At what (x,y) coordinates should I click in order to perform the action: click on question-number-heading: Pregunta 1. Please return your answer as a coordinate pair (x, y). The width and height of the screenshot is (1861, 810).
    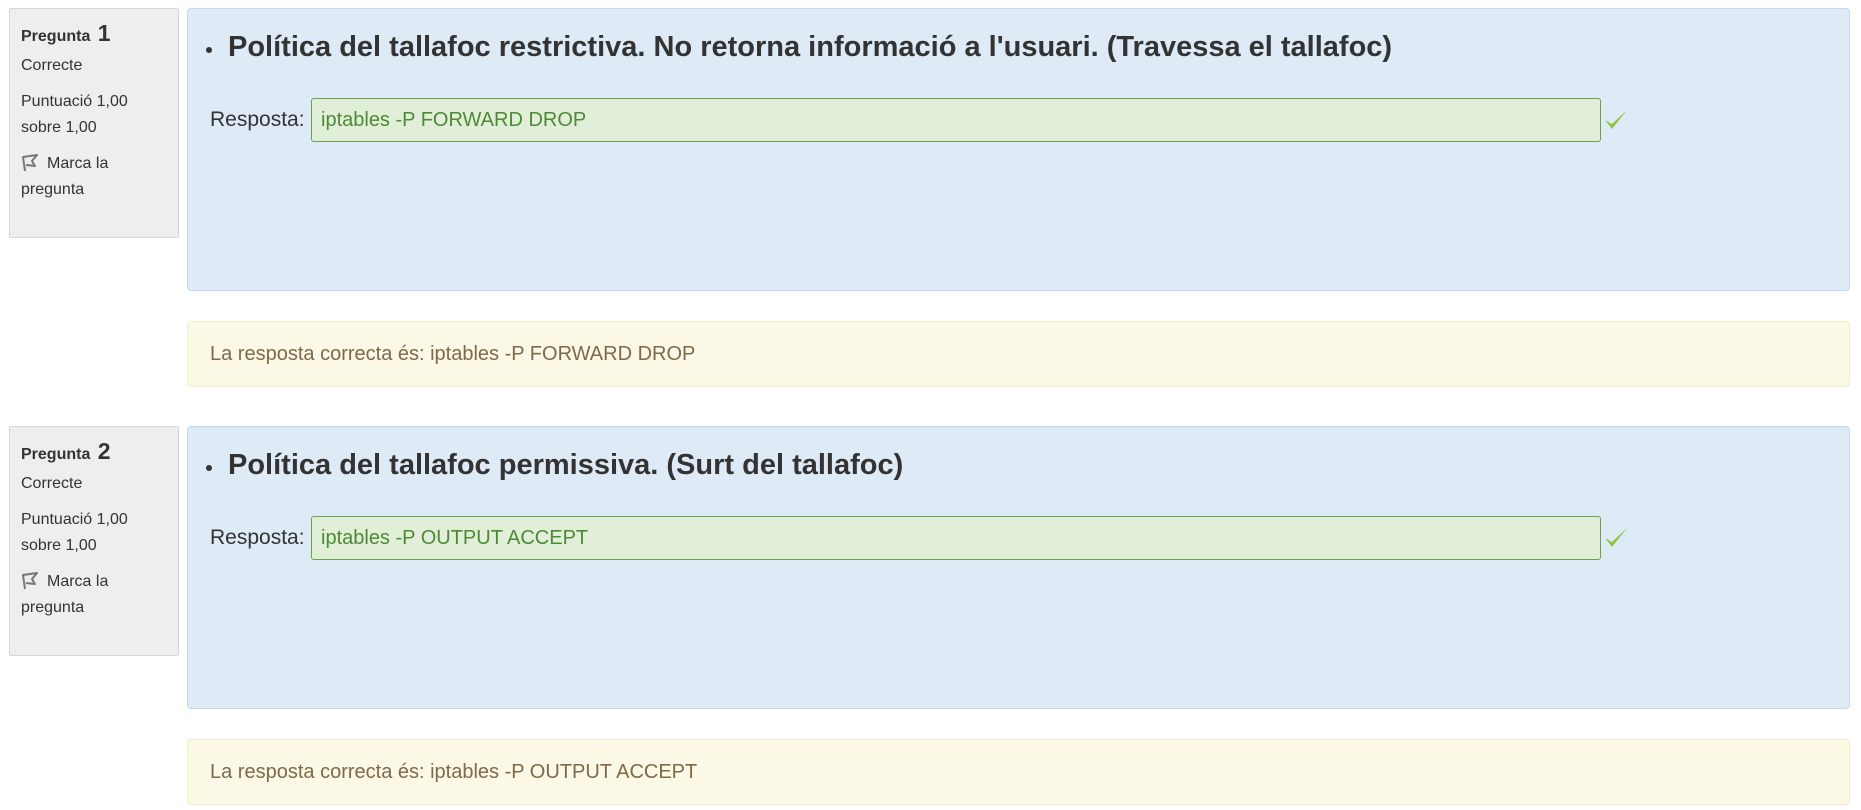
    Looking at the image, I should click on (94, 33).